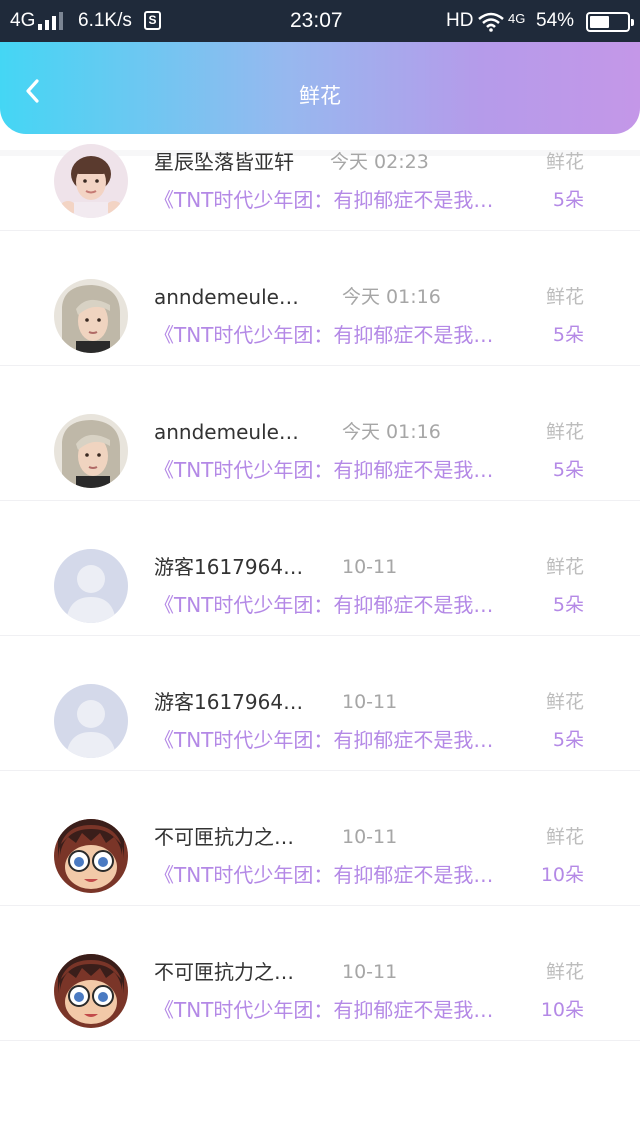 The width and height of the screenshot is (640, 1138). Describe the element at coordinates (320, 163) in the screenshot. I see `list-item: 星辰坠落皆亚轩 今天 02:23 鲜花《TNT时代少年团：有抑郁症不是我… 5朵` at that location.